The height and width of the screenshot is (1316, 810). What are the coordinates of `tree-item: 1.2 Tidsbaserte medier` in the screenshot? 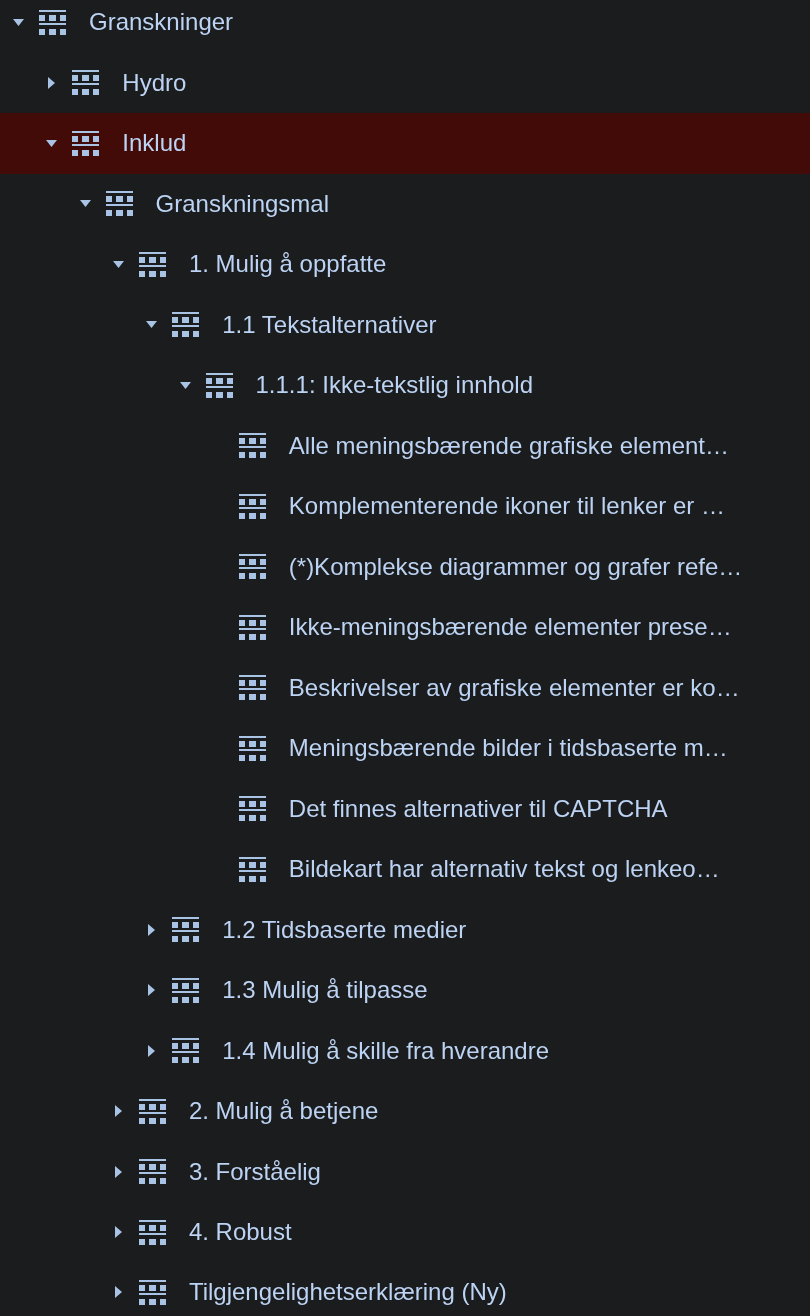 It's located at (405, 929).